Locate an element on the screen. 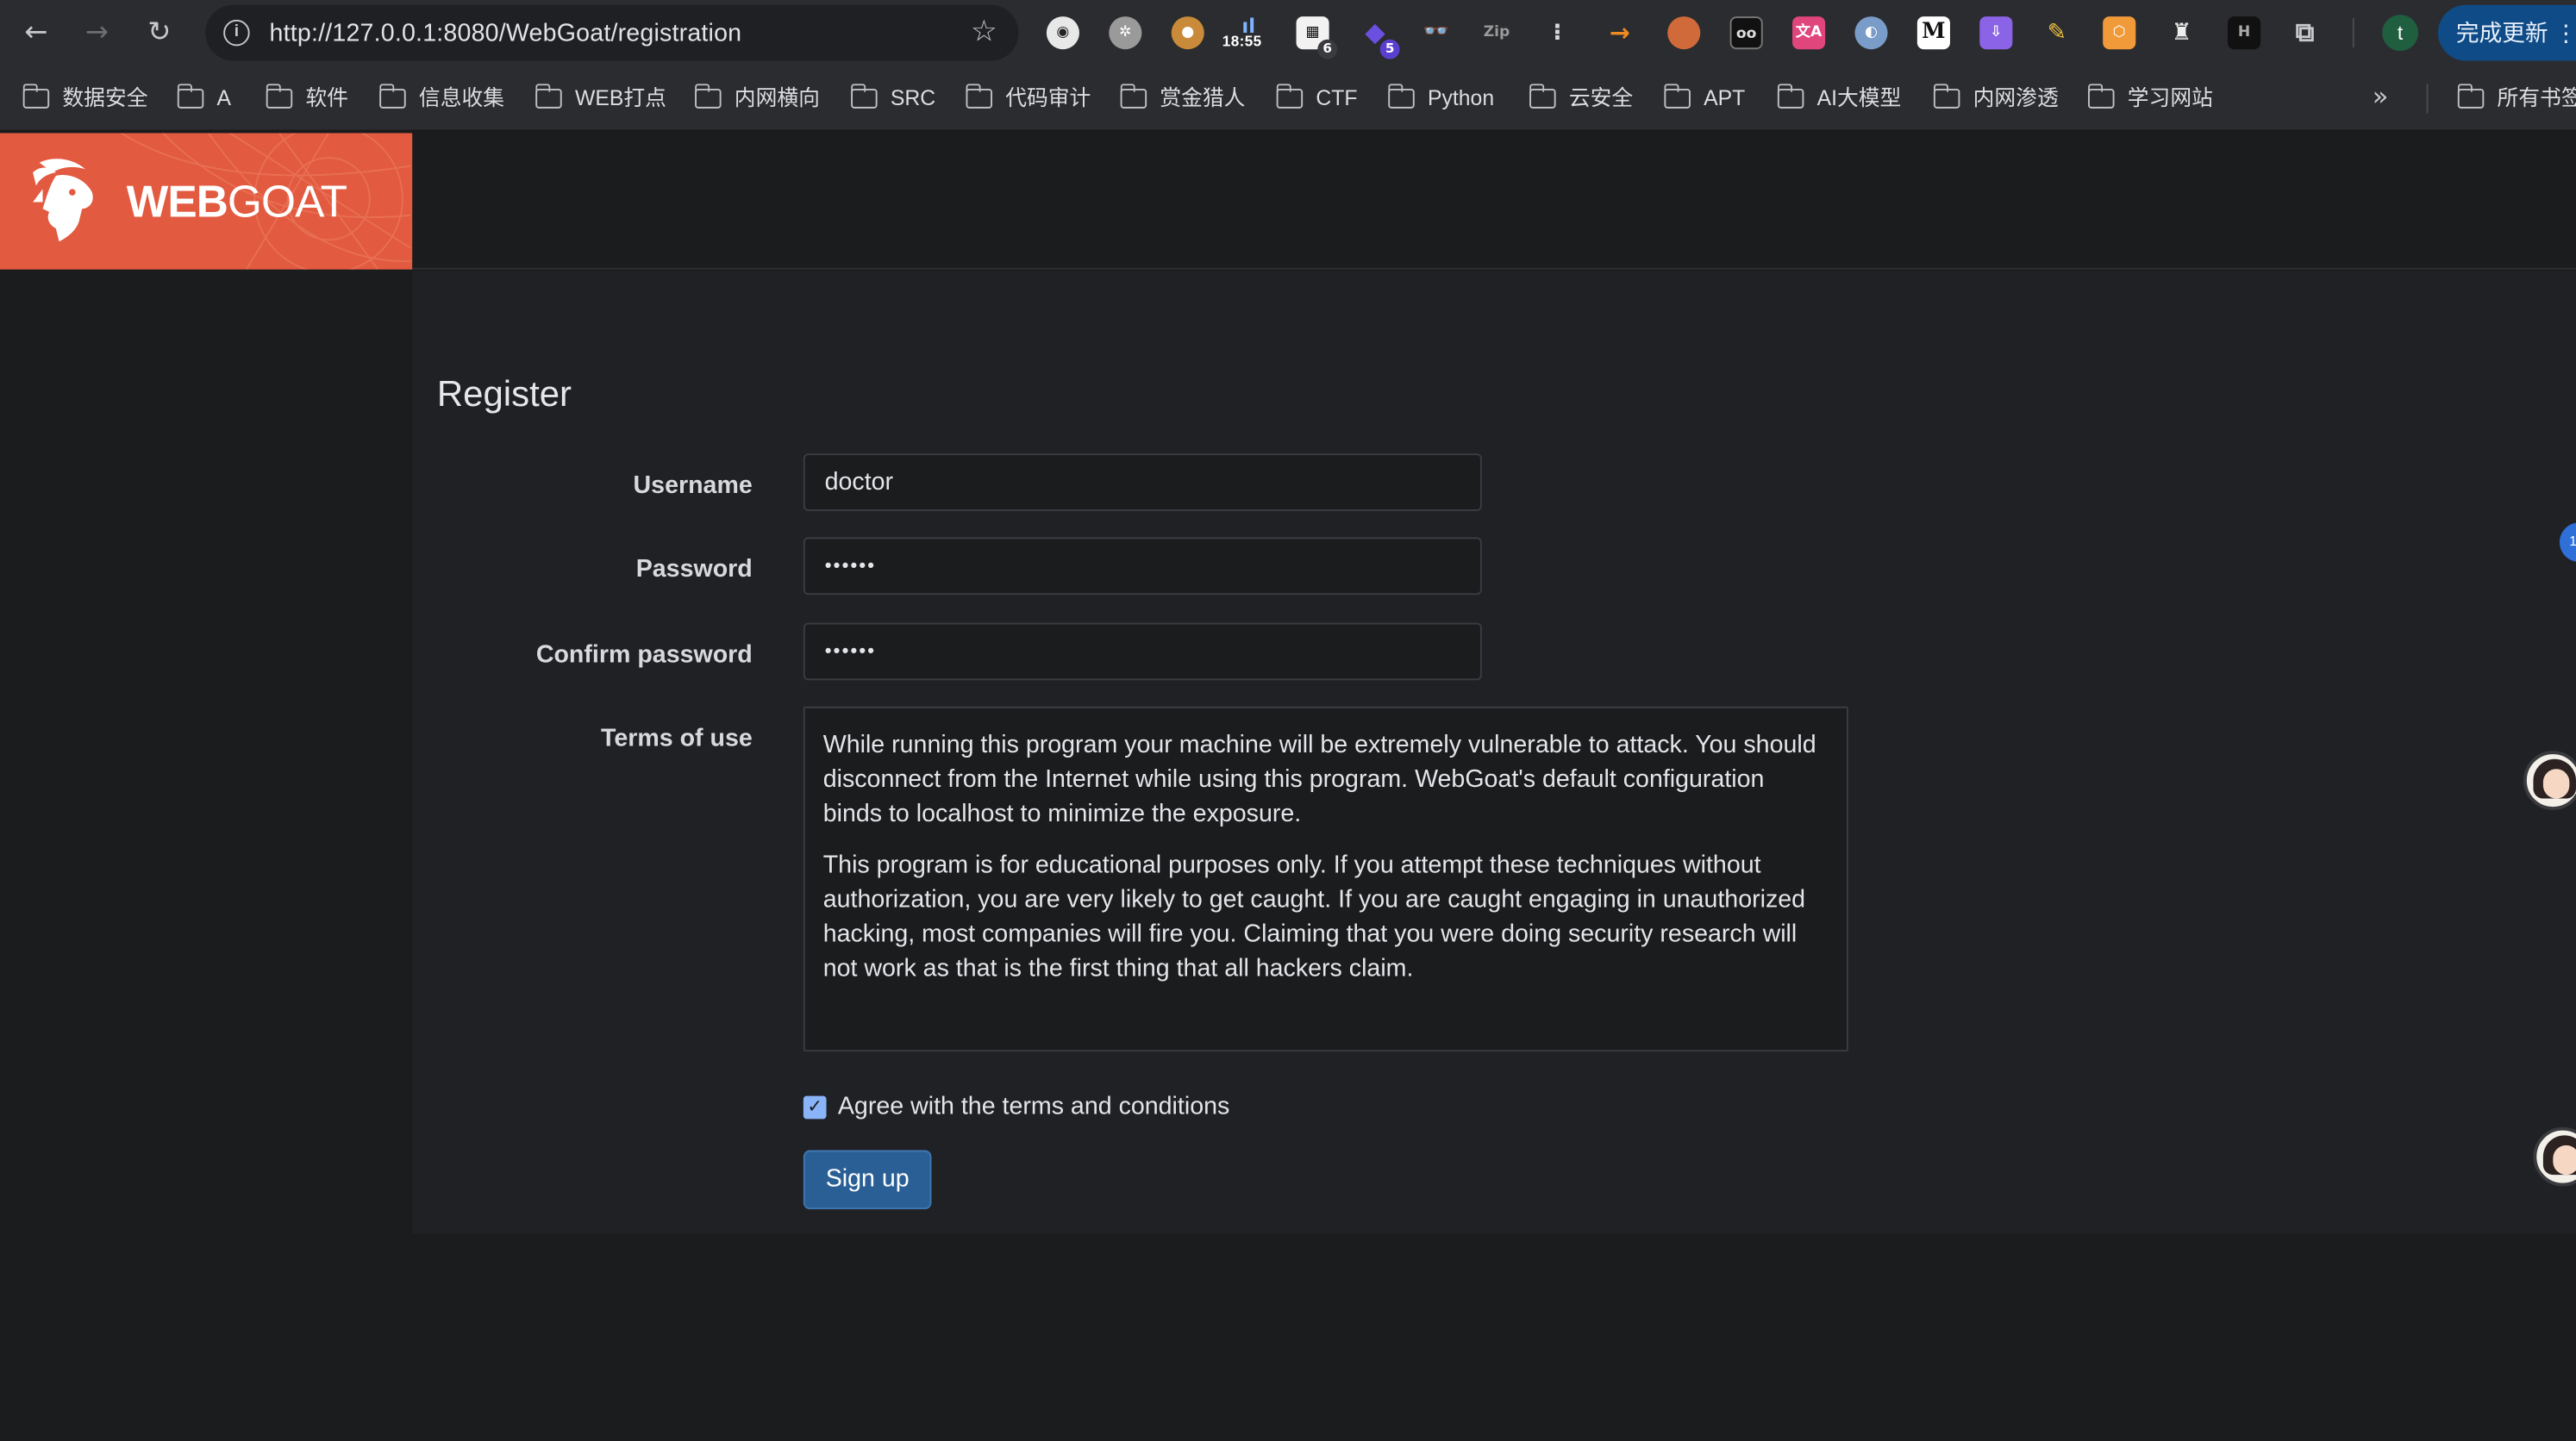 The image size is (2576, 1441). extension-globe-icon: ◐ is located at coordinates (1871, 33).